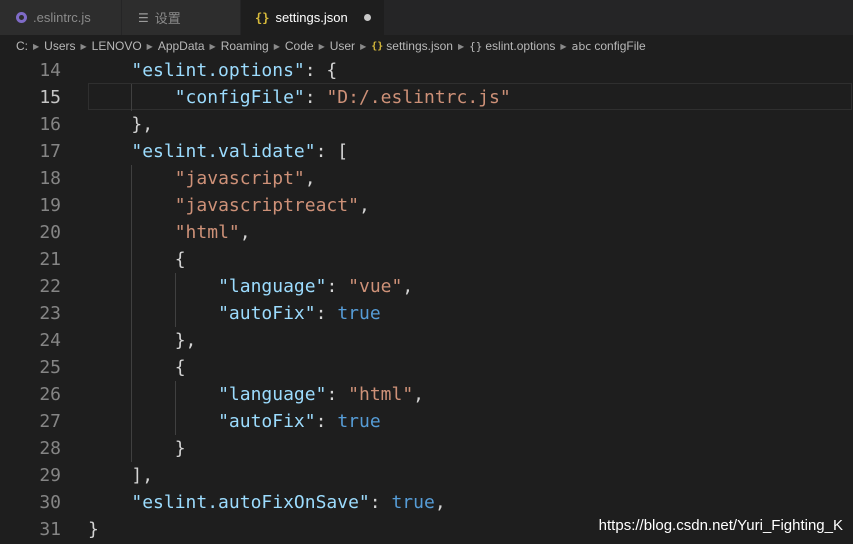 This screenshot has width=853, height=544. What do you see at coordinates (512, 46) in the screenshot?
I see `breadcrumb-item-object: {} eslint.options` at bounding box center [512, 46].